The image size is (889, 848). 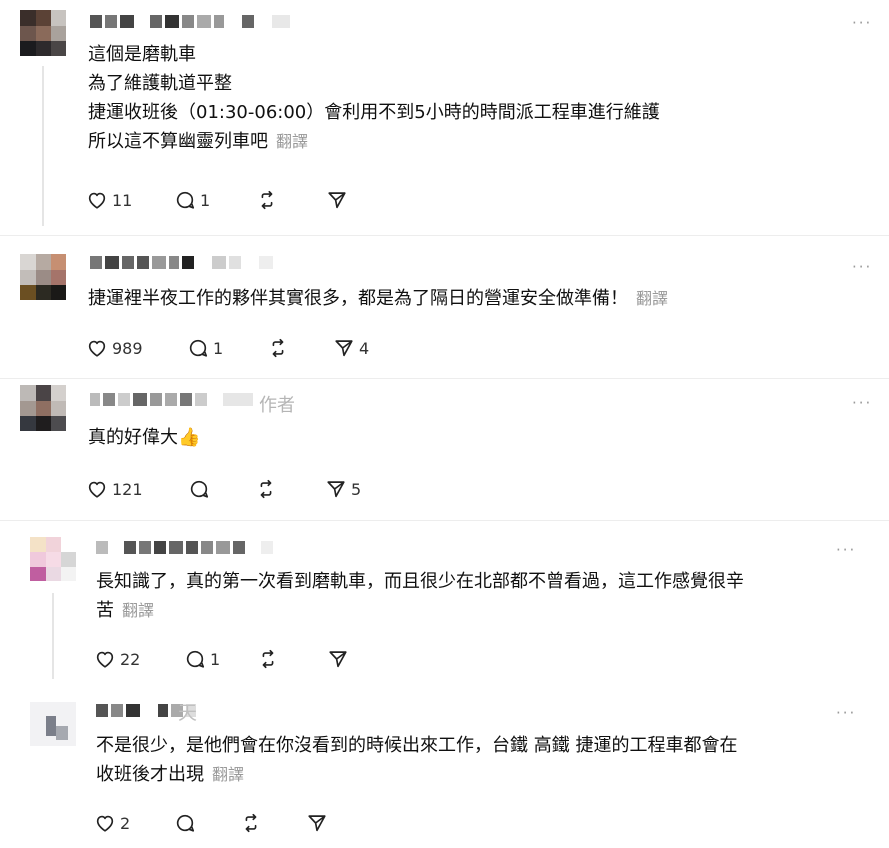 I want to click on like-count: 121, so click(x=127, y=489).